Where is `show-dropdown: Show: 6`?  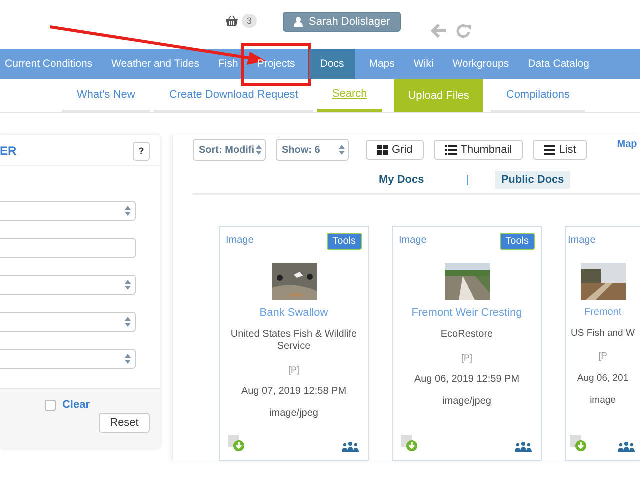
show-dropdown: Show: 6 is located at coordinates (312, 150).